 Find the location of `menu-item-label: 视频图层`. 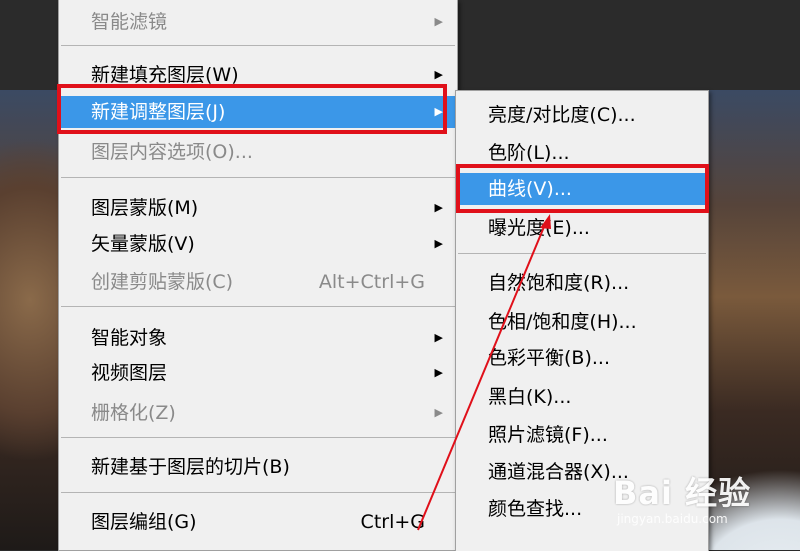

menu-item-label: 视频图层 is located at coordinates (129, 373).